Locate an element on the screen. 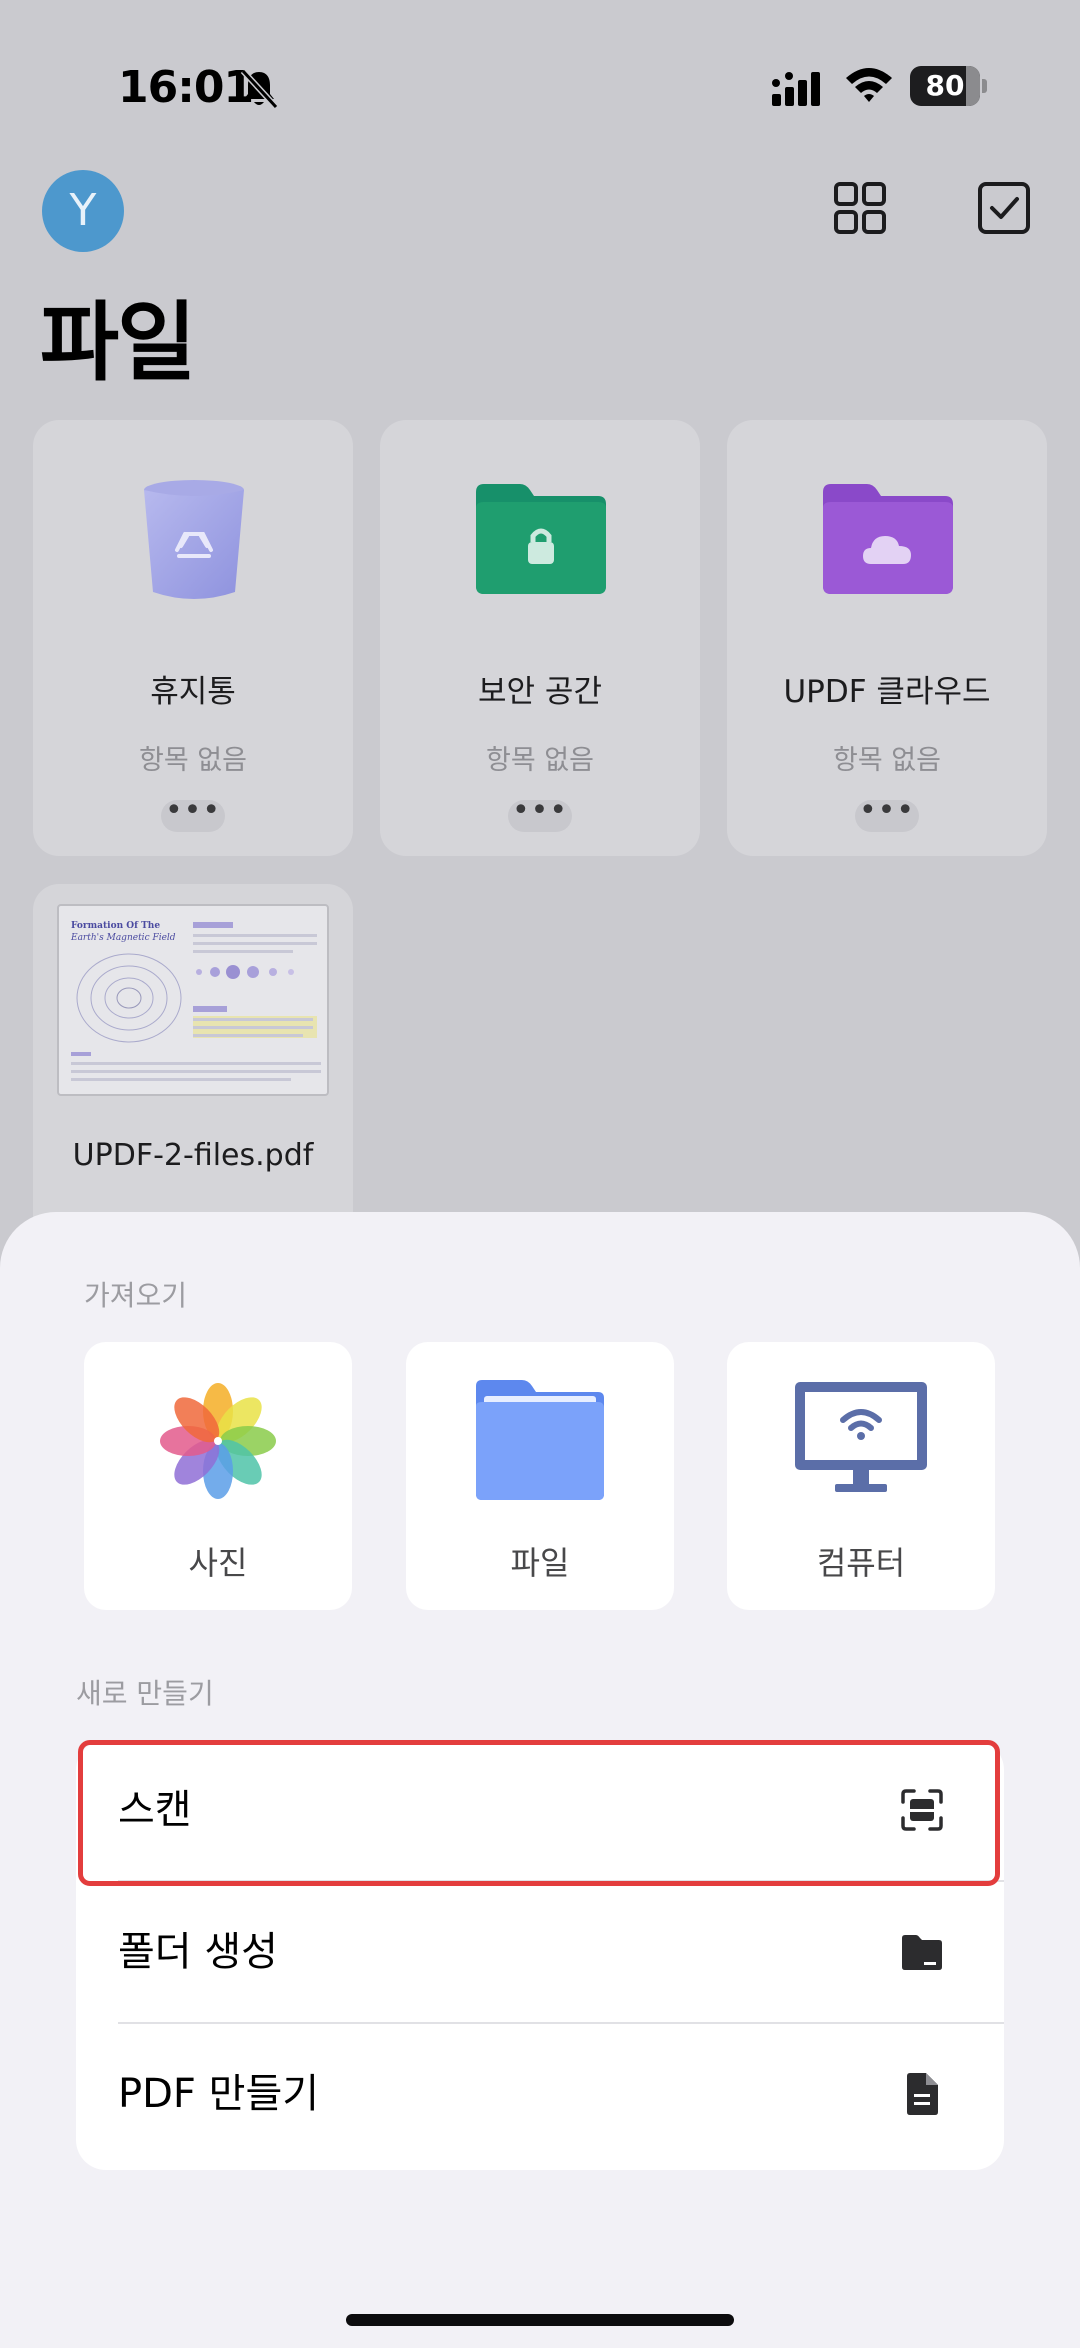 The width and height of the screenshot is (1080, 2348). import-photos-button: 사진 is located at coordinates (218, 1476).